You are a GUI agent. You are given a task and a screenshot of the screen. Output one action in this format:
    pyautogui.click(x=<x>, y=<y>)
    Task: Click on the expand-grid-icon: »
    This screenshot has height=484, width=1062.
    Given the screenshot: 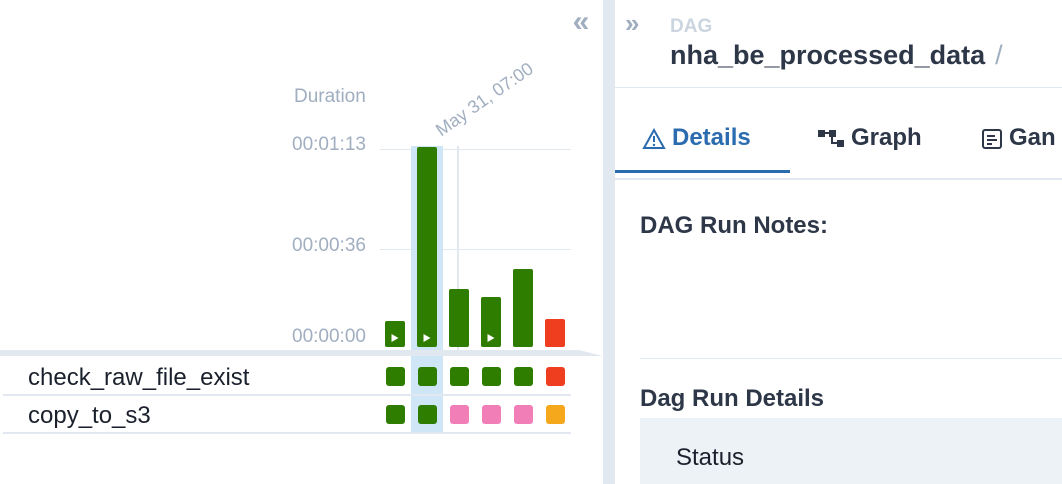 What is the action you would take?
    pyautogui.click(x=632, y=23)
    